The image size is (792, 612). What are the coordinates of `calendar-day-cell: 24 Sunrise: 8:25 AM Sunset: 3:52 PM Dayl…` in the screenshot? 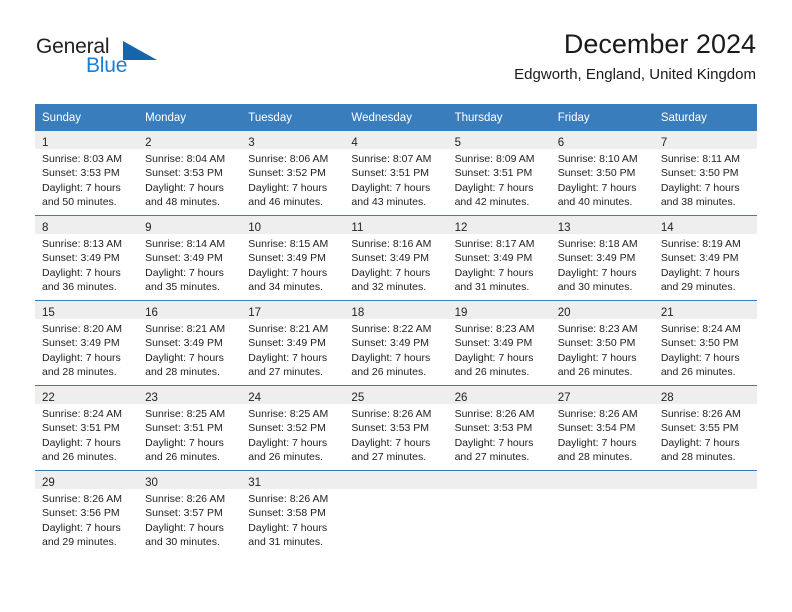 It's located at (293, 428).